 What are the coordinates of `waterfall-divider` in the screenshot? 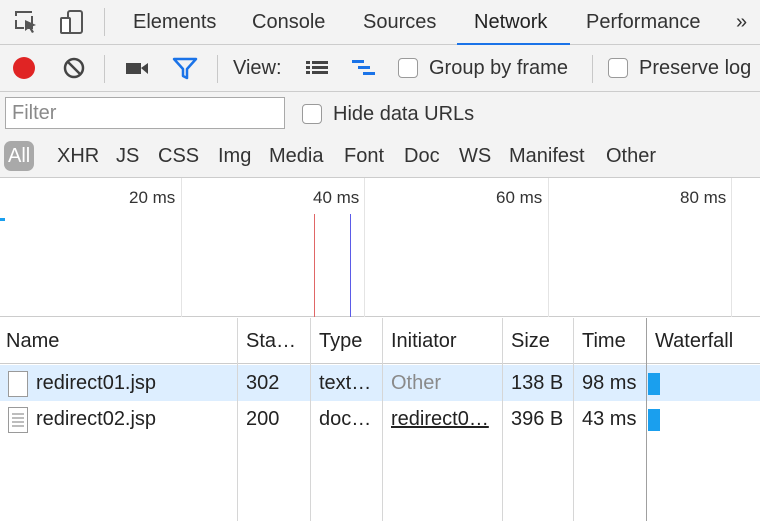 It's located at (646, 419).